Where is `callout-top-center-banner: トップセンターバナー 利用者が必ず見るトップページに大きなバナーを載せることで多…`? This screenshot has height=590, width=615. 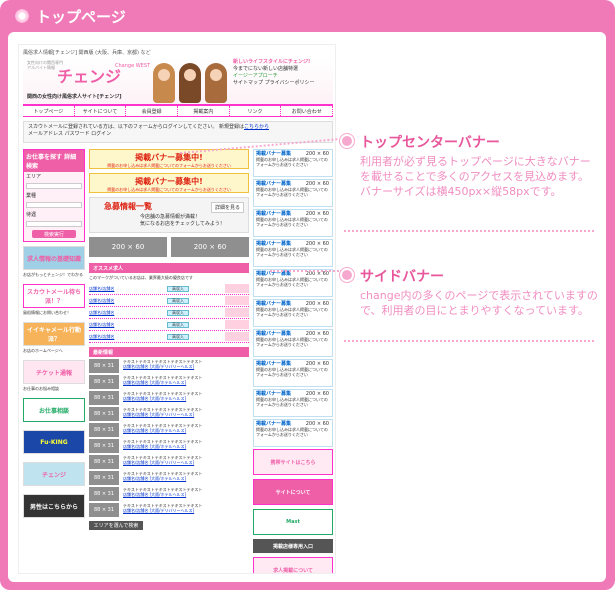 callout-top-center-banner: トップセンターバナー 利用者が必ず見るトップページに大きなバナーを載せることで多… is located at coordinates (471, 185).